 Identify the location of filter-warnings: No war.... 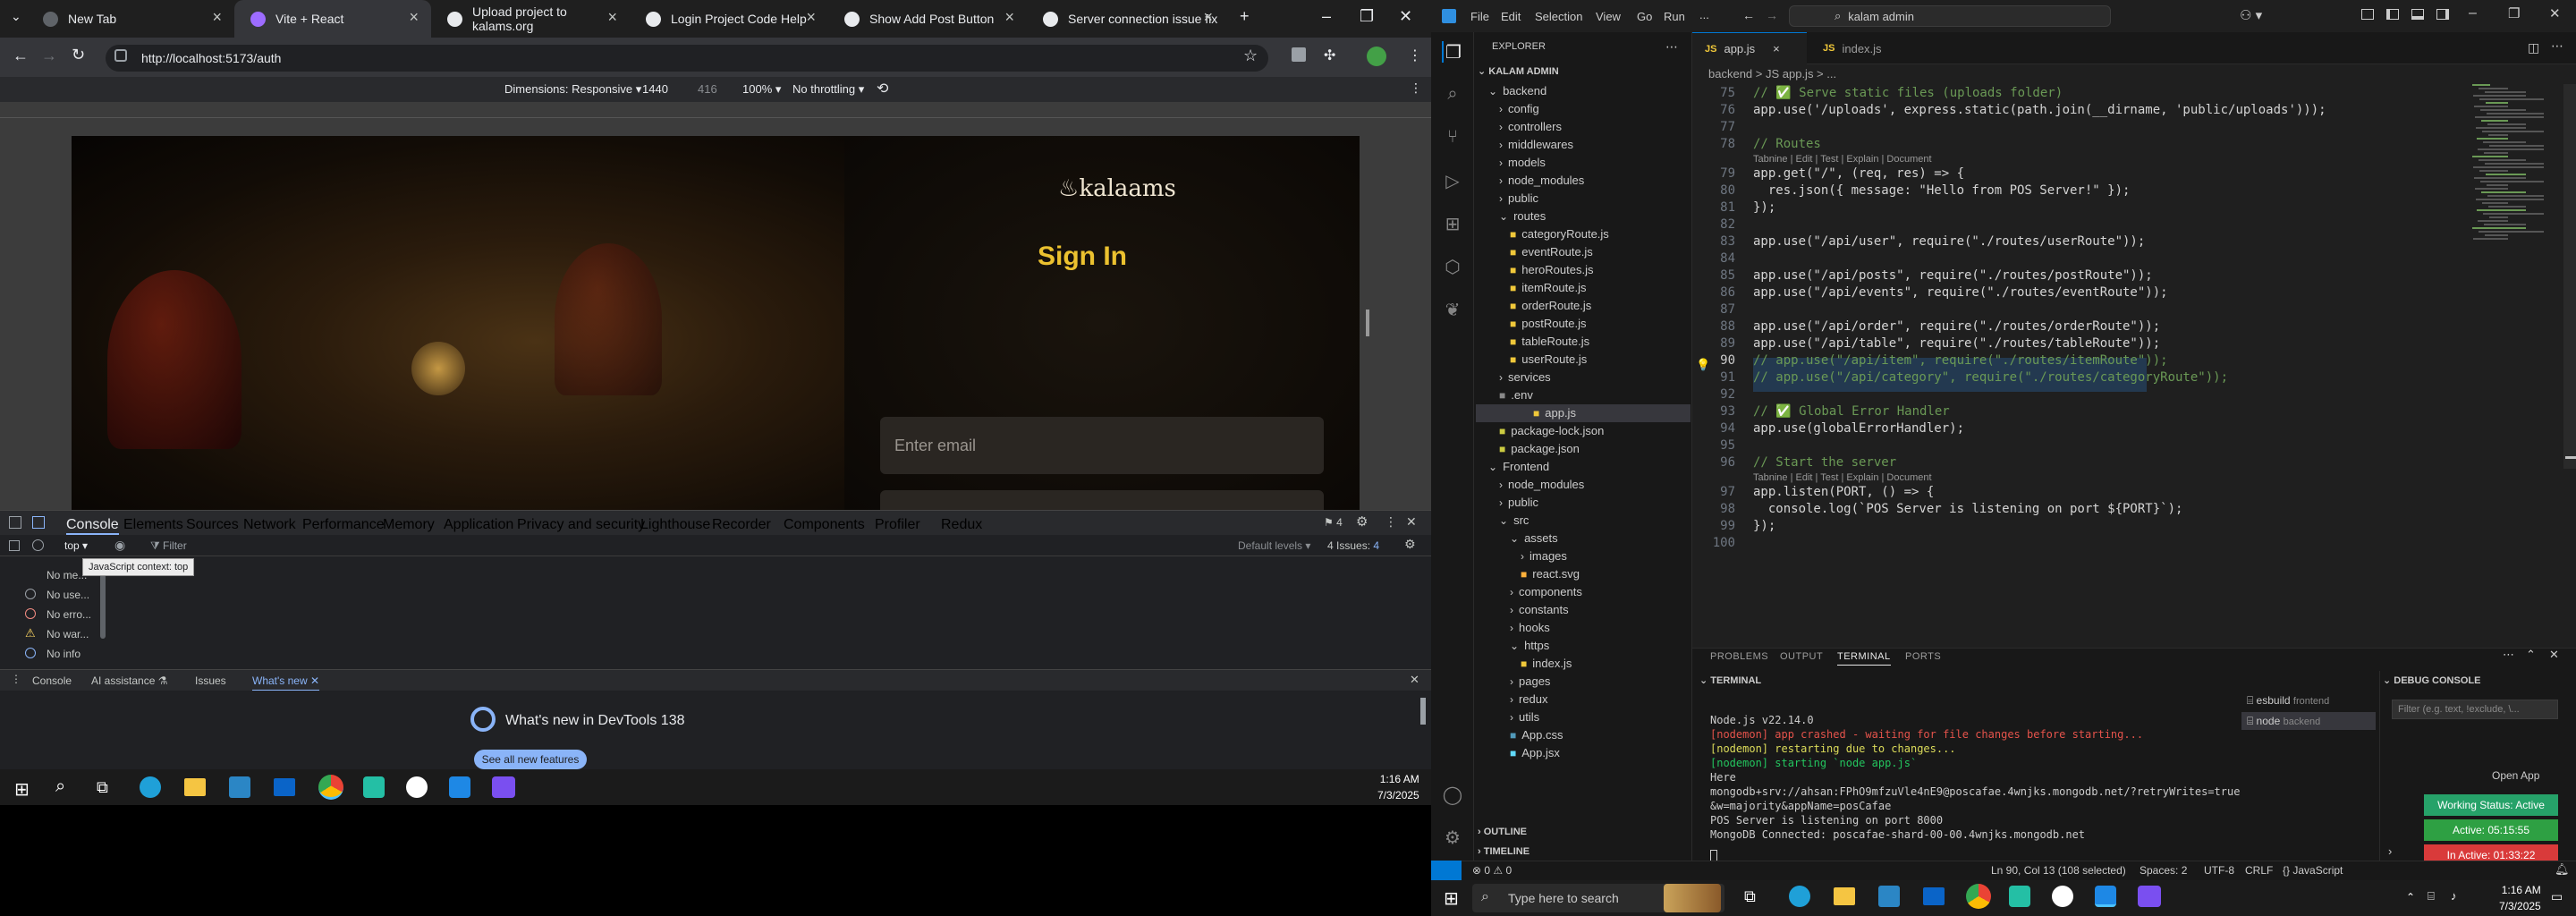
(68, 634).